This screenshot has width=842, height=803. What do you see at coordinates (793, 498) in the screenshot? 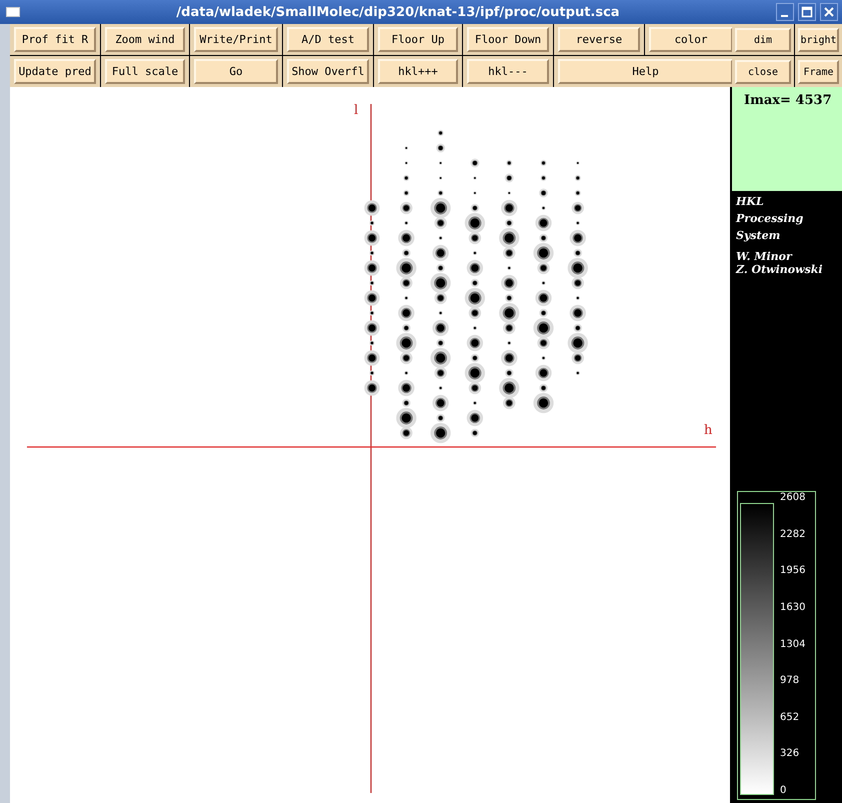
I see `scale-label: 2608` at bounding box center [793, 498].